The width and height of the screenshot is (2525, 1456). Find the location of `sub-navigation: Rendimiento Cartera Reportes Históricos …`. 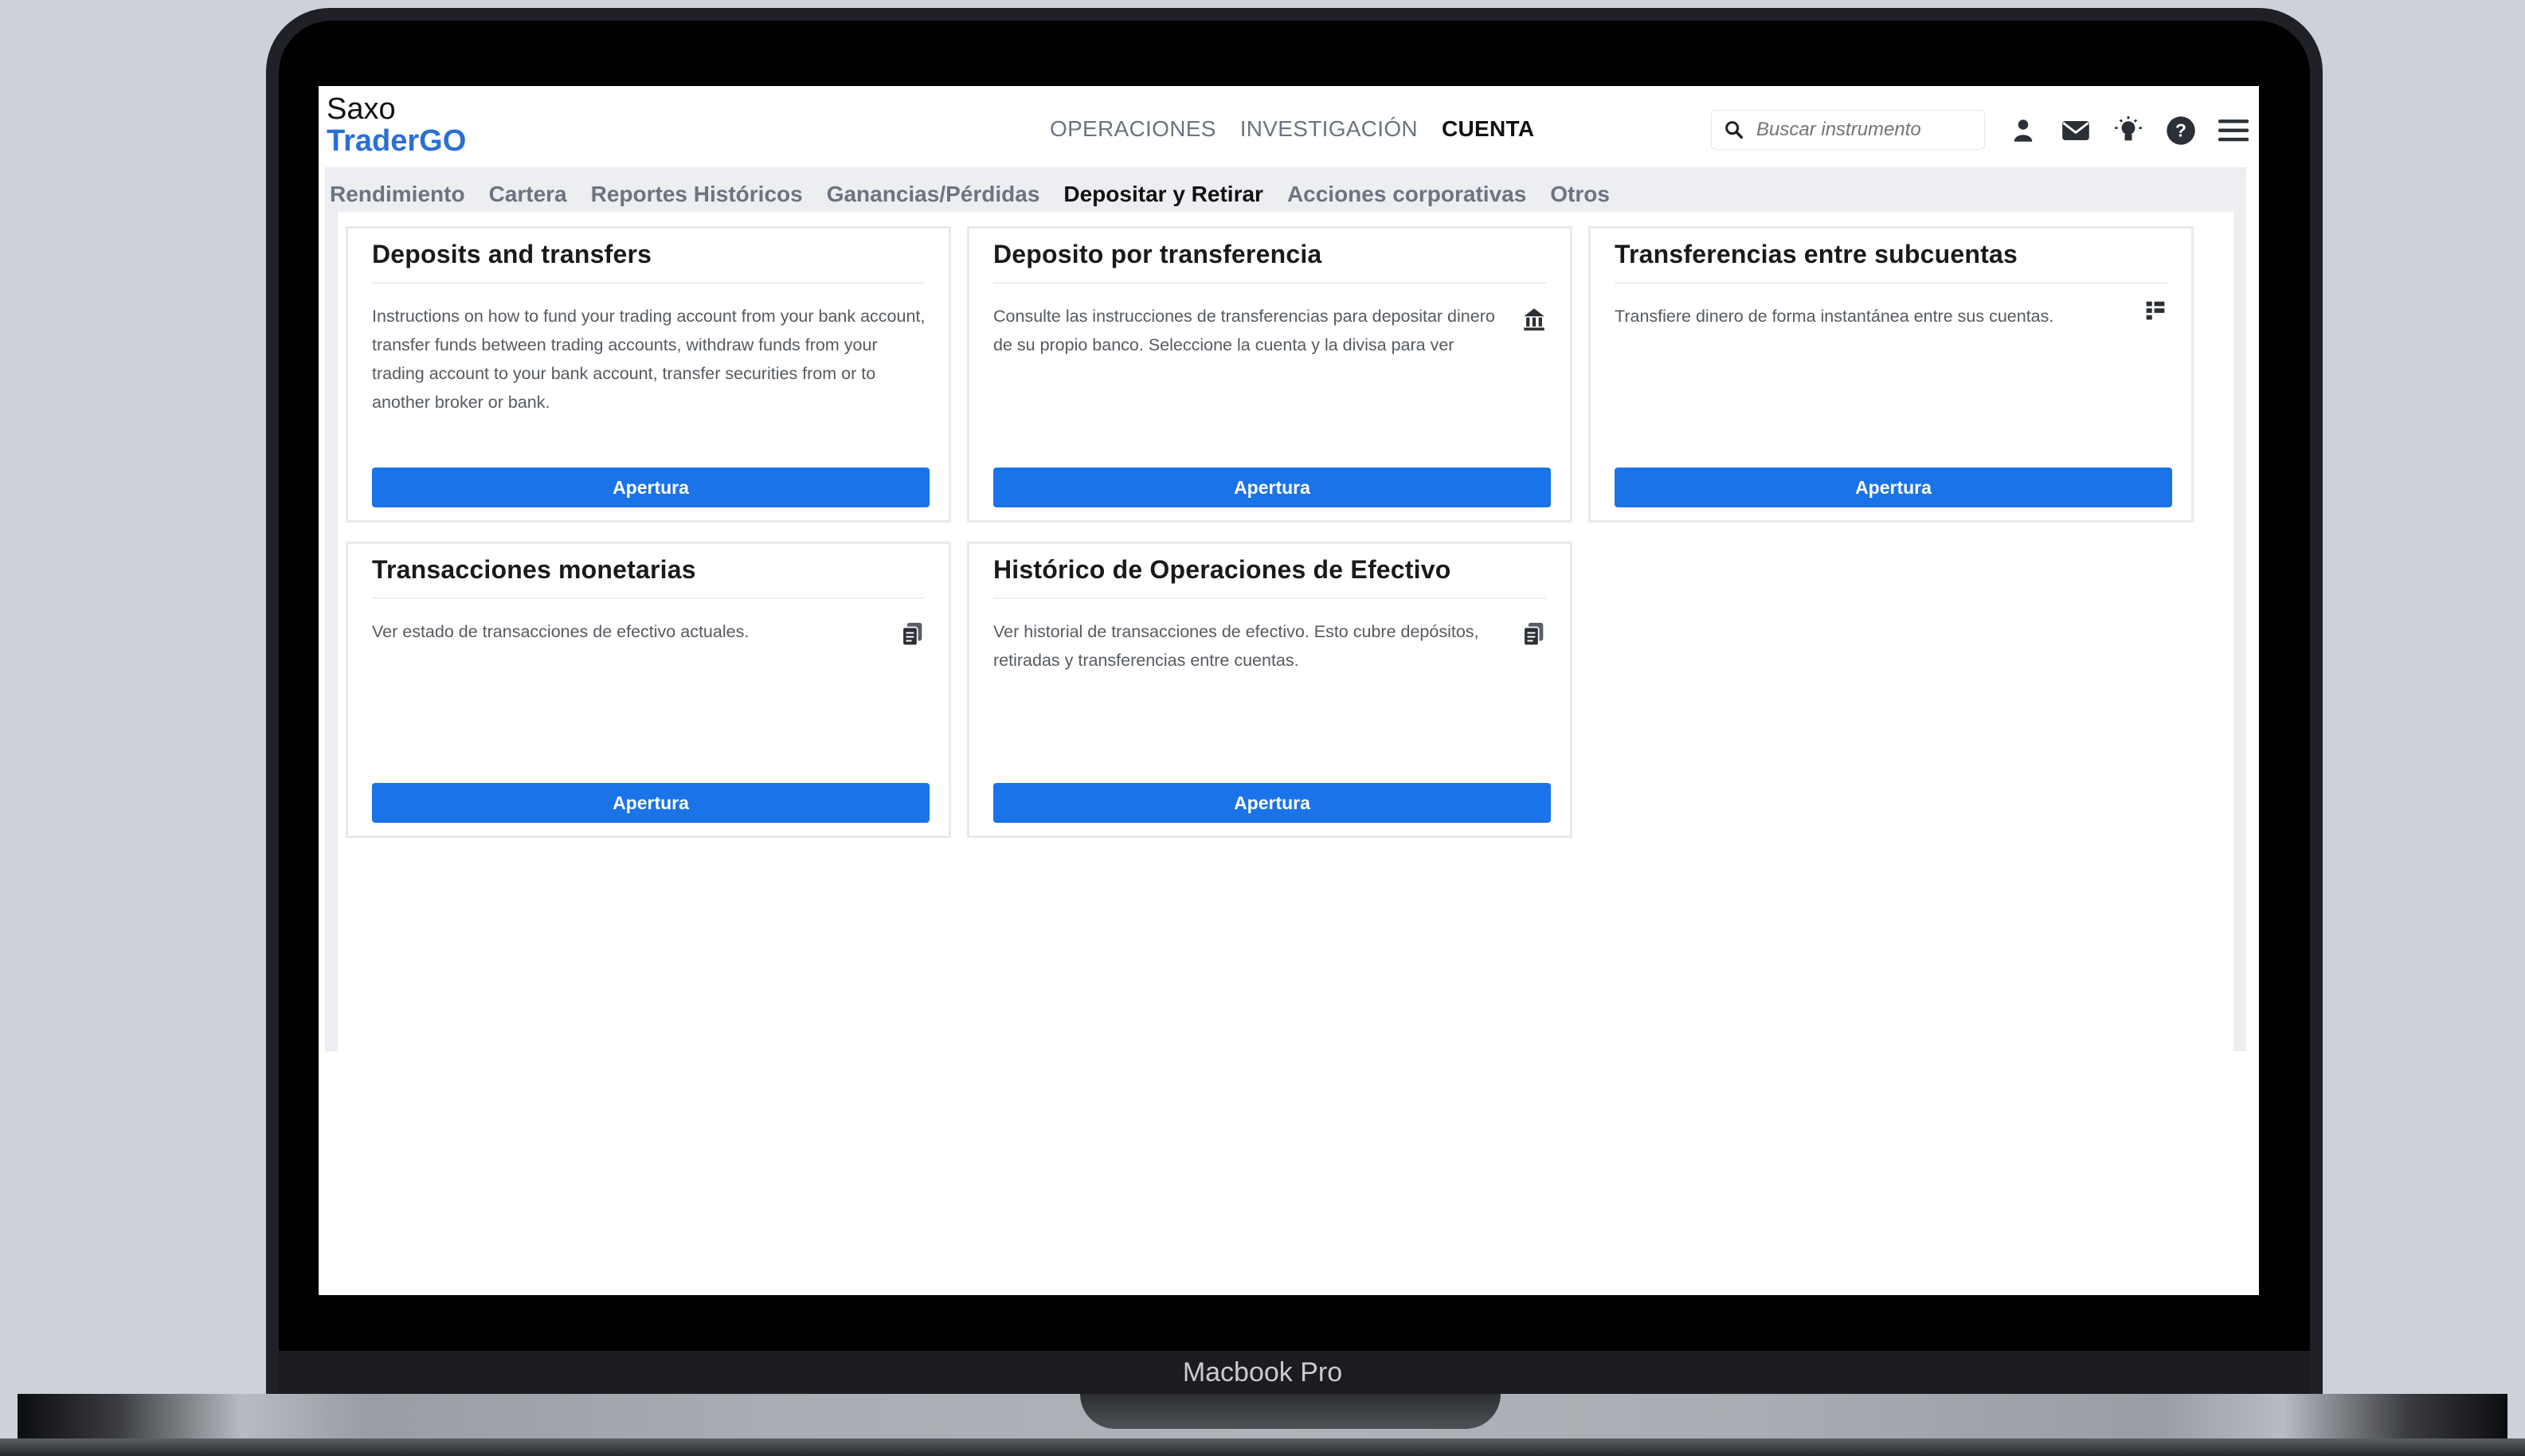

sub-navigation: Rendimiento Cartera Reportes Históricos … is located at coordinates (970, 194).